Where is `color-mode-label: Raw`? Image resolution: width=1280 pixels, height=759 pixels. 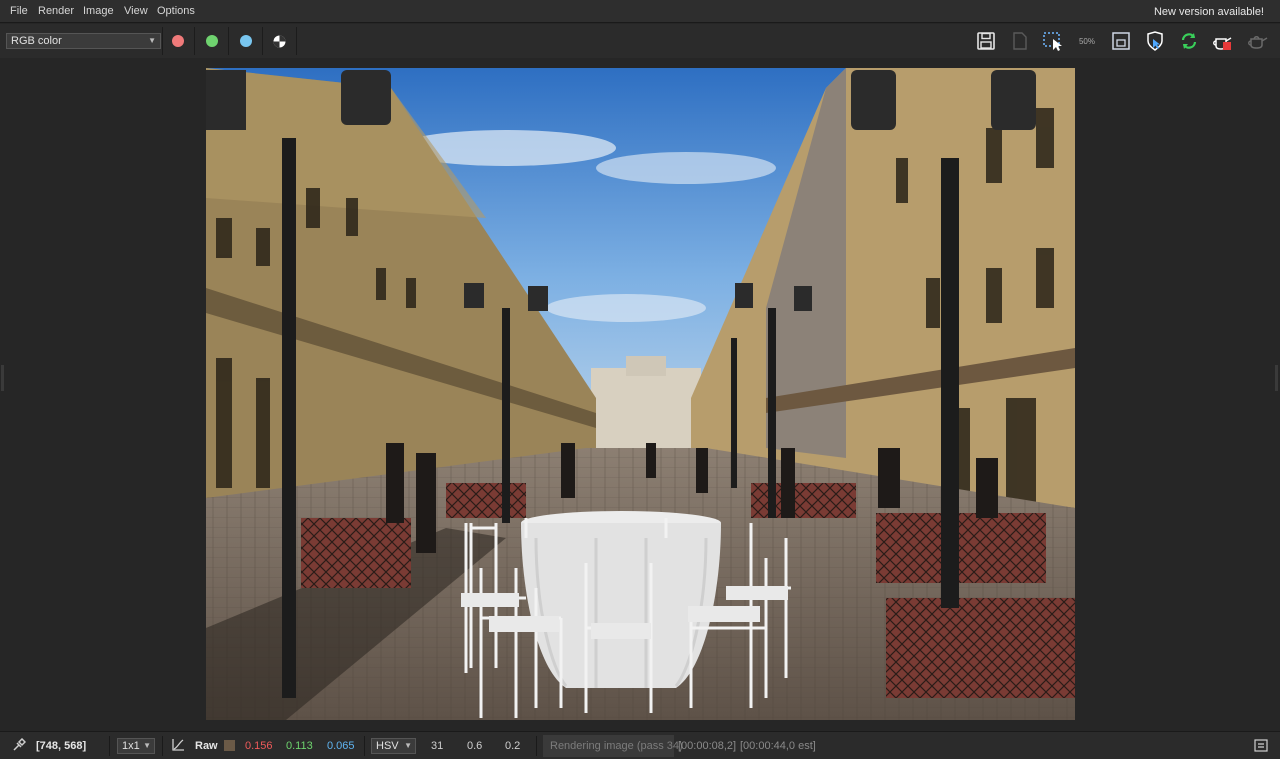 color-mode-label: Raw is located at coordinates (206, 746).